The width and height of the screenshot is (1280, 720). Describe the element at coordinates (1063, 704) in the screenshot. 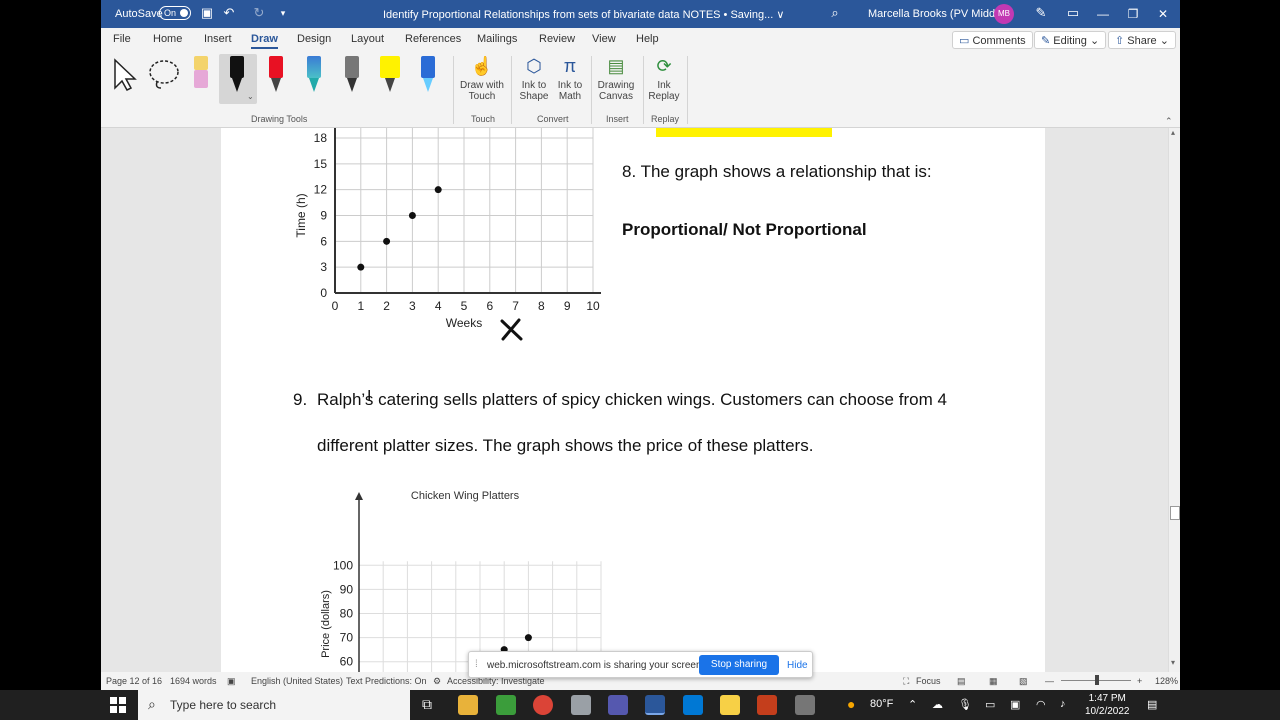

I see `volume-icon: ♪` at that location.